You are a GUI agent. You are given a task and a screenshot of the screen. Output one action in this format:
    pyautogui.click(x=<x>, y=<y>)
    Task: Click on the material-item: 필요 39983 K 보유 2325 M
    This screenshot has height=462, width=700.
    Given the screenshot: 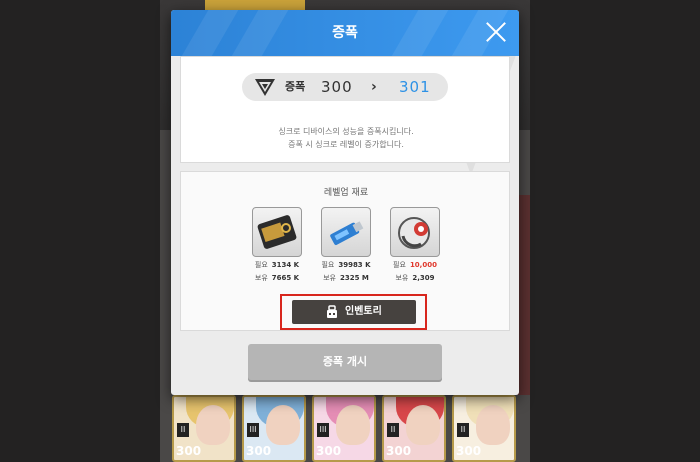 What is the action you would take?
    pyautogui.click(x=346, y=245)
    